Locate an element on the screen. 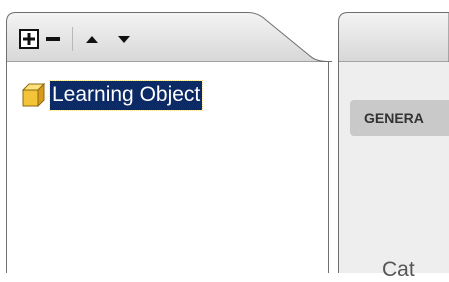 This screenshot has width=449, height=282. plus-icon is located at coordinates (29, 39).